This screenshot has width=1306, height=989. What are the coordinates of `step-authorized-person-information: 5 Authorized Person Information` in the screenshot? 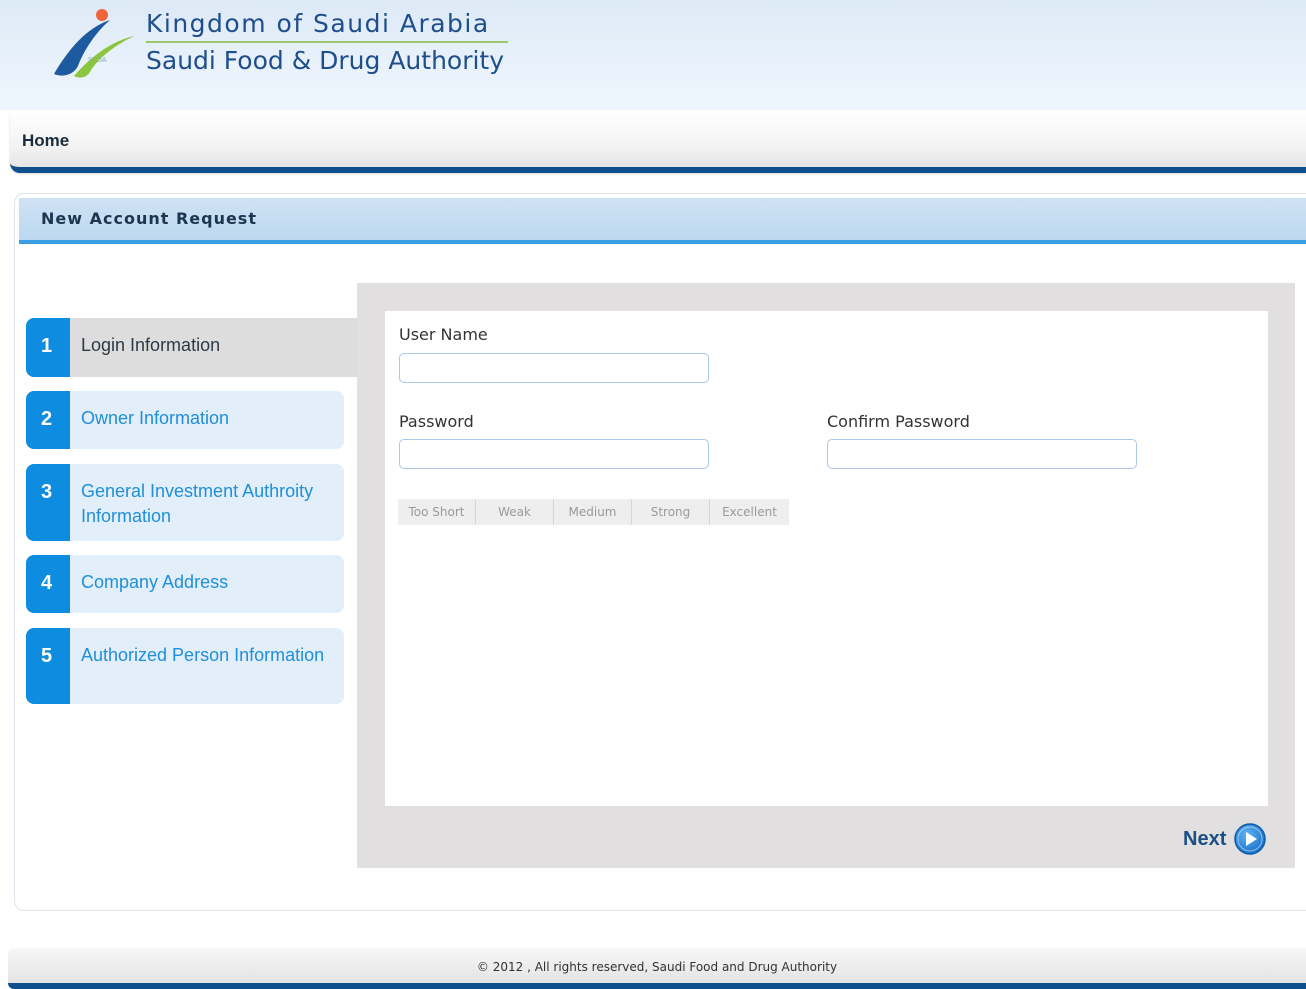 It's located at (185, 666).